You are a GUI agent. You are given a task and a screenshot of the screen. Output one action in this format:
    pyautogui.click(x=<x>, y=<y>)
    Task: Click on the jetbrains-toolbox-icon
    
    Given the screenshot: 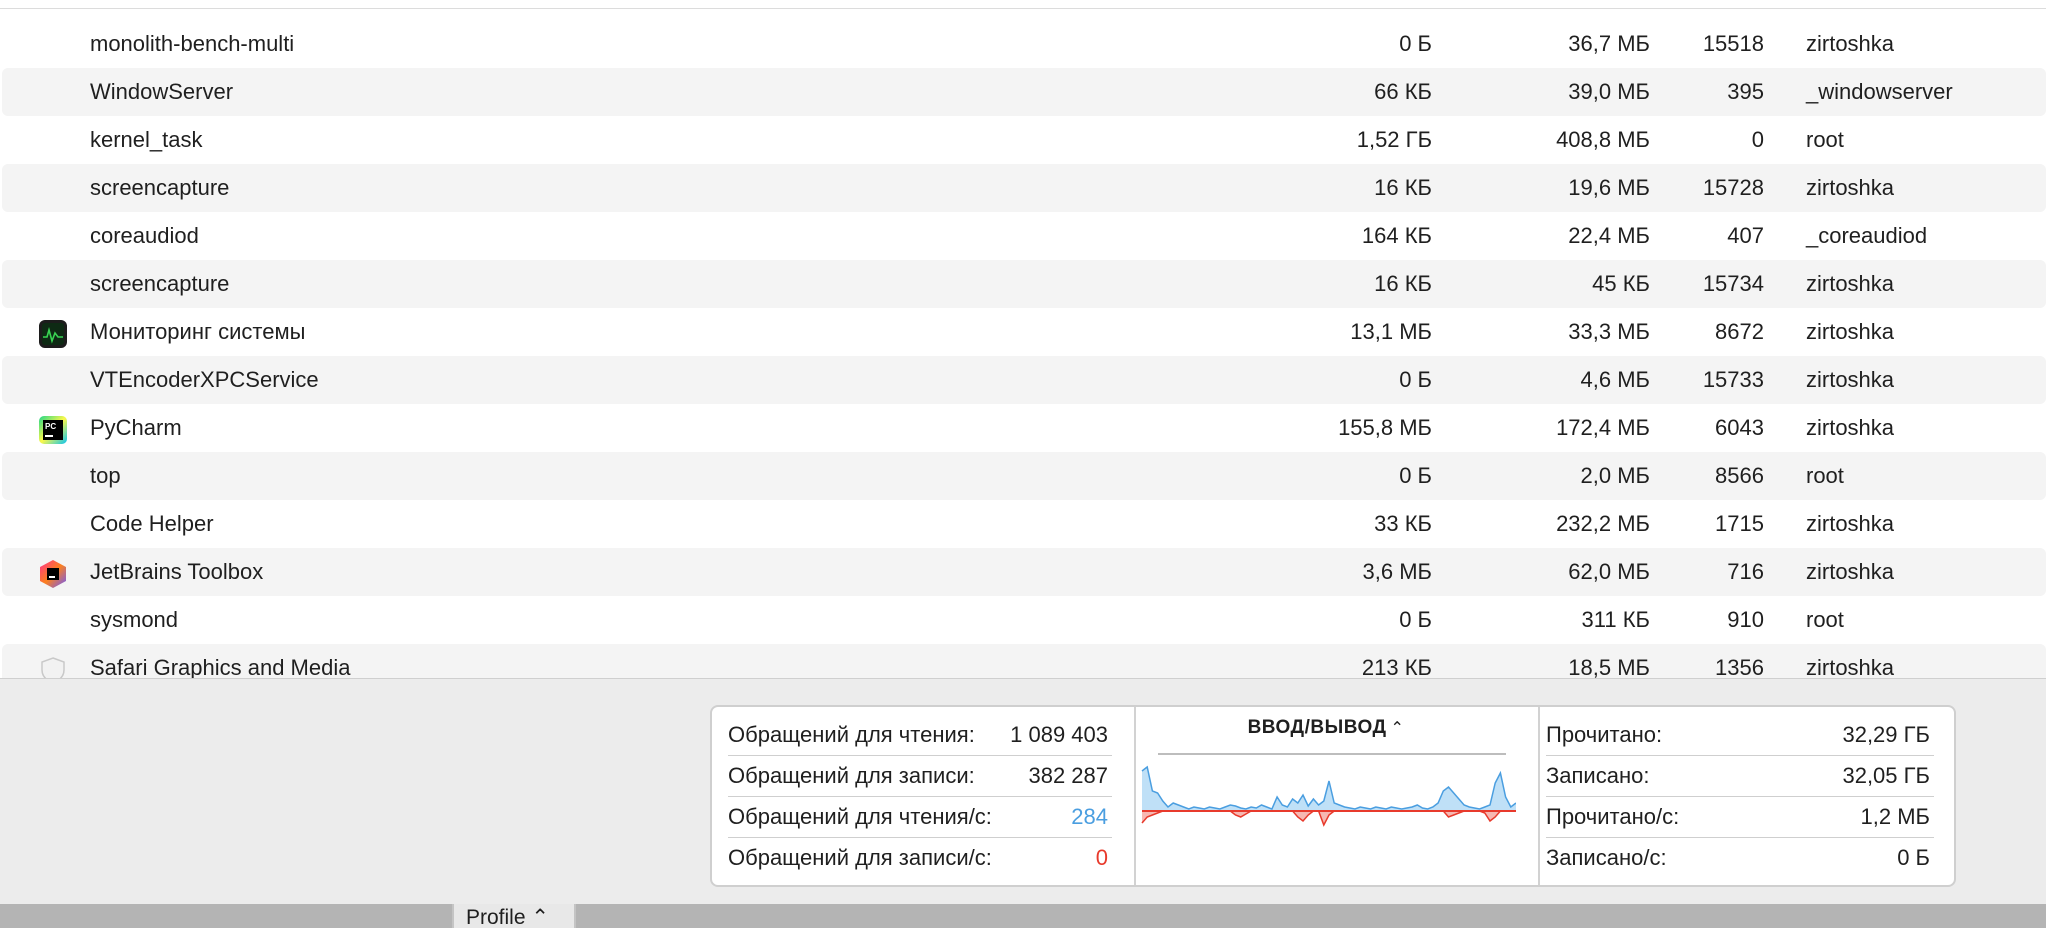 What is the action you would take?
    pyautogui.click(x=53, y=574)
    